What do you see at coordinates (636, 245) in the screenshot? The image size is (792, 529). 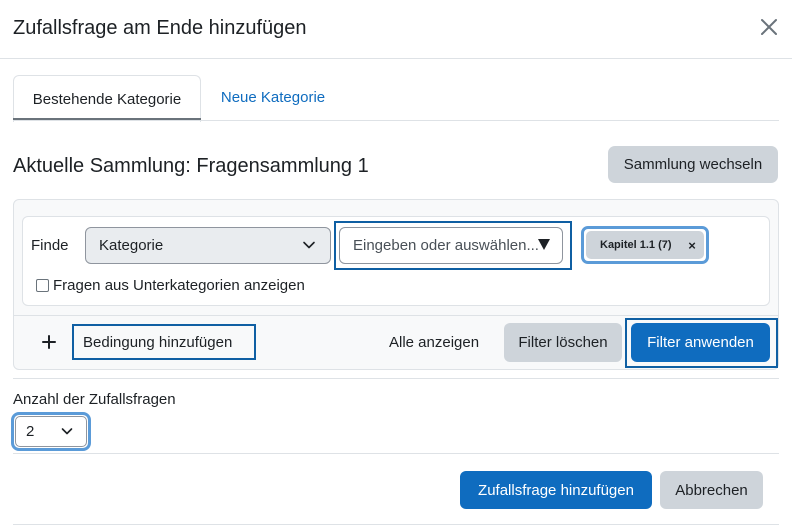 I see `selected-category-label: Kapitel 1.1 (7)` at bounding box center [636, 245].